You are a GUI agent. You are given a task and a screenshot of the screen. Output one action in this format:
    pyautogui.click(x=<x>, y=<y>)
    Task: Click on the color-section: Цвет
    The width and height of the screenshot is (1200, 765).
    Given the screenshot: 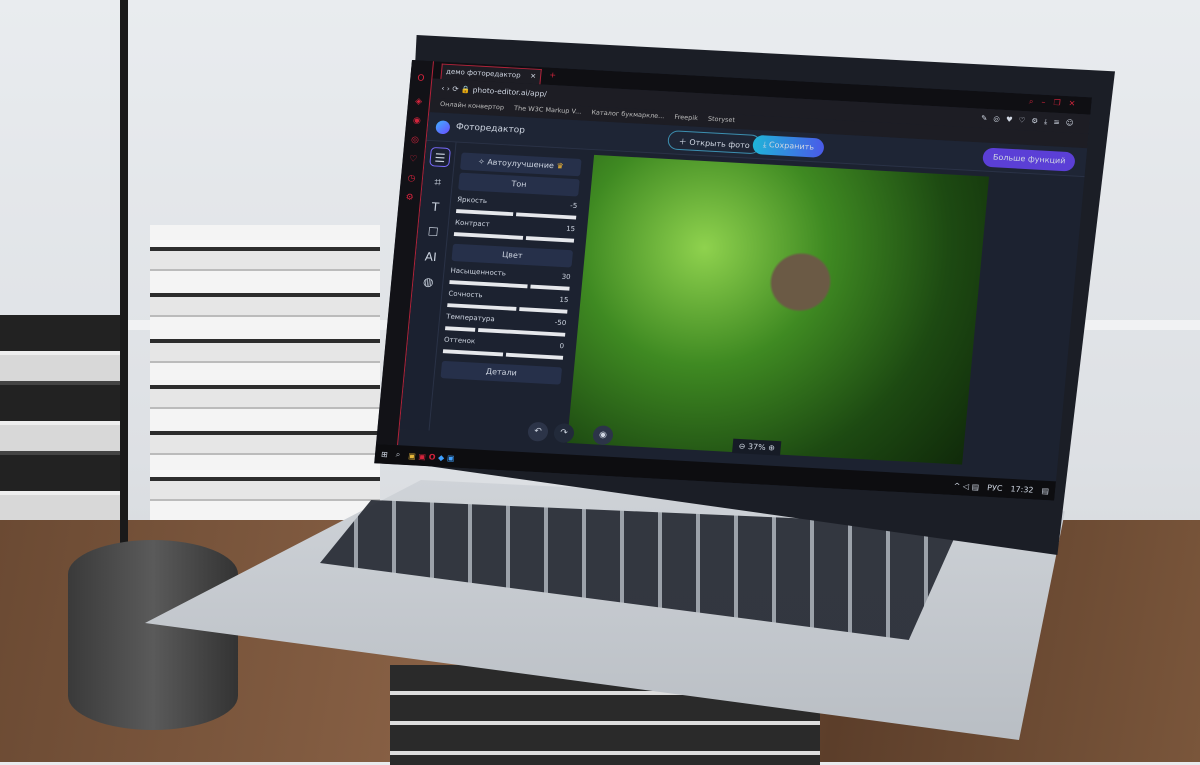 What is the action you would take?
    pyautogui.click(x=512, y=255)
    